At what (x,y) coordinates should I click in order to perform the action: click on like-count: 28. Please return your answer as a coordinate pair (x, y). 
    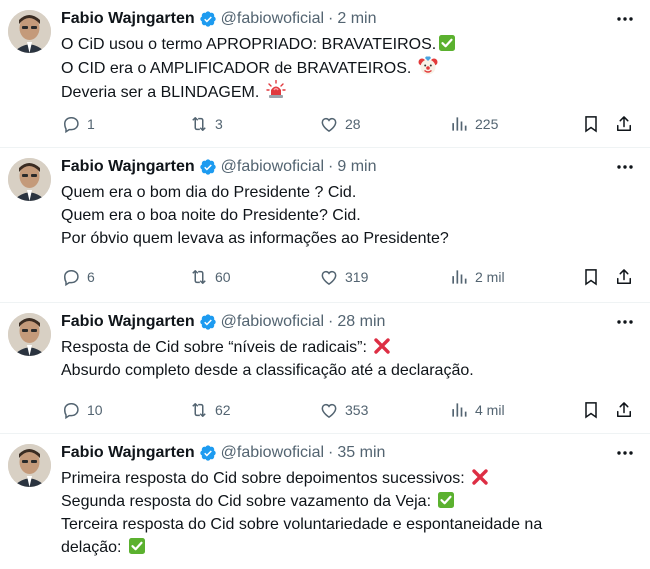
    Looking at the image, I should click on (353, 124).